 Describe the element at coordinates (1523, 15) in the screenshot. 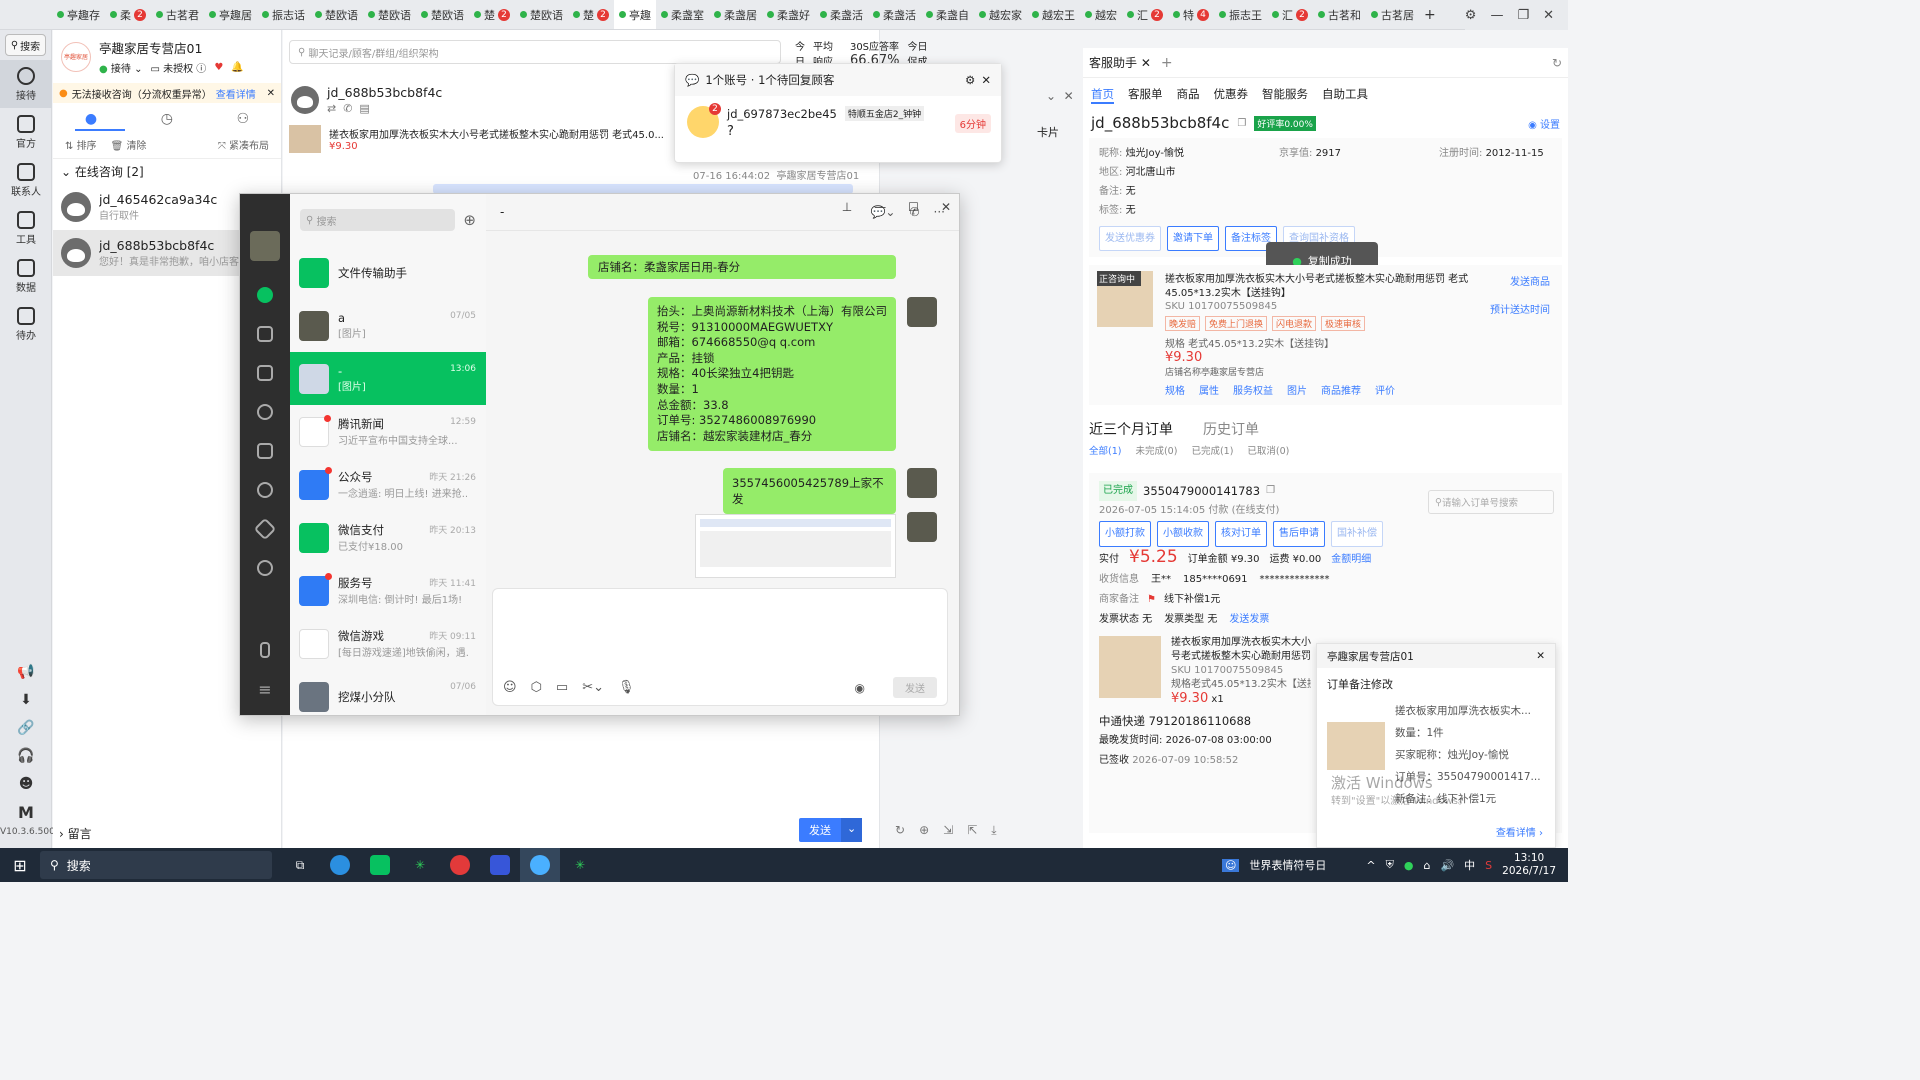

I see `maximize-icon: ❐` at that location.